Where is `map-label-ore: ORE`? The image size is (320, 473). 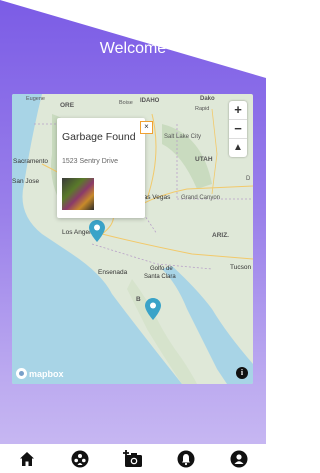
map-label-ore: ORE is located at coordinates (67, 105).